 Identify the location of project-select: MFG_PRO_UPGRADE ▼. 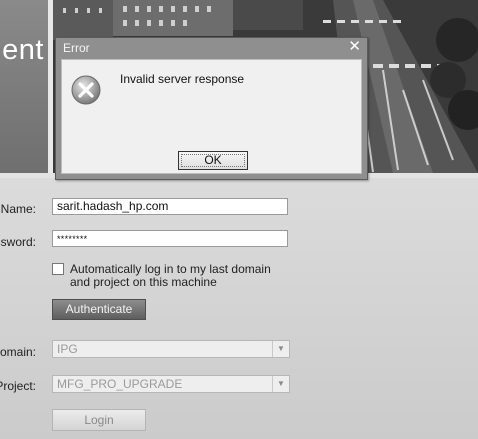
(171, 384).